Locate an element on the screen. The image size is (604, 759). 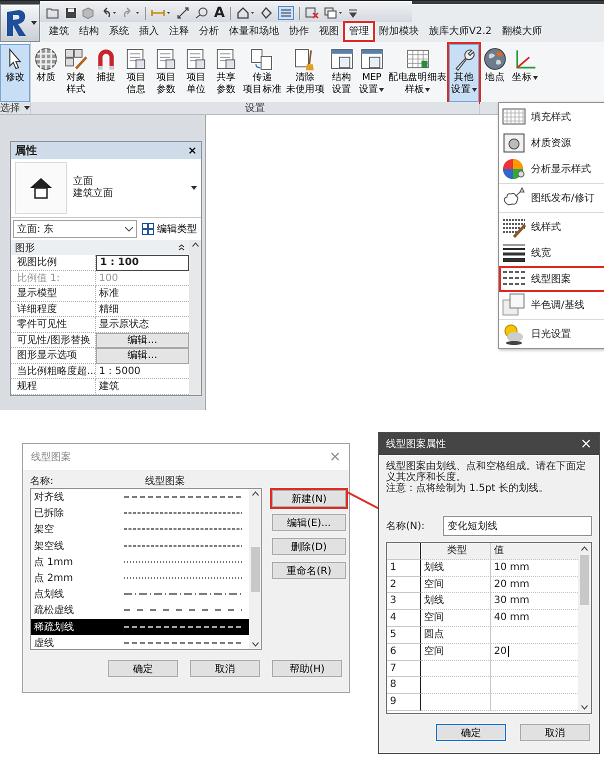
switch-windows-icon is located at coordinates (334, 13).